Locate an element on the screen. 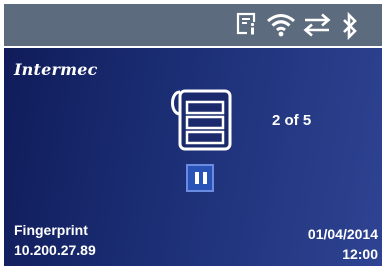 This screenshot has height=270, width=386. transfer-arrows-icon is located at coordinates (317, 27).